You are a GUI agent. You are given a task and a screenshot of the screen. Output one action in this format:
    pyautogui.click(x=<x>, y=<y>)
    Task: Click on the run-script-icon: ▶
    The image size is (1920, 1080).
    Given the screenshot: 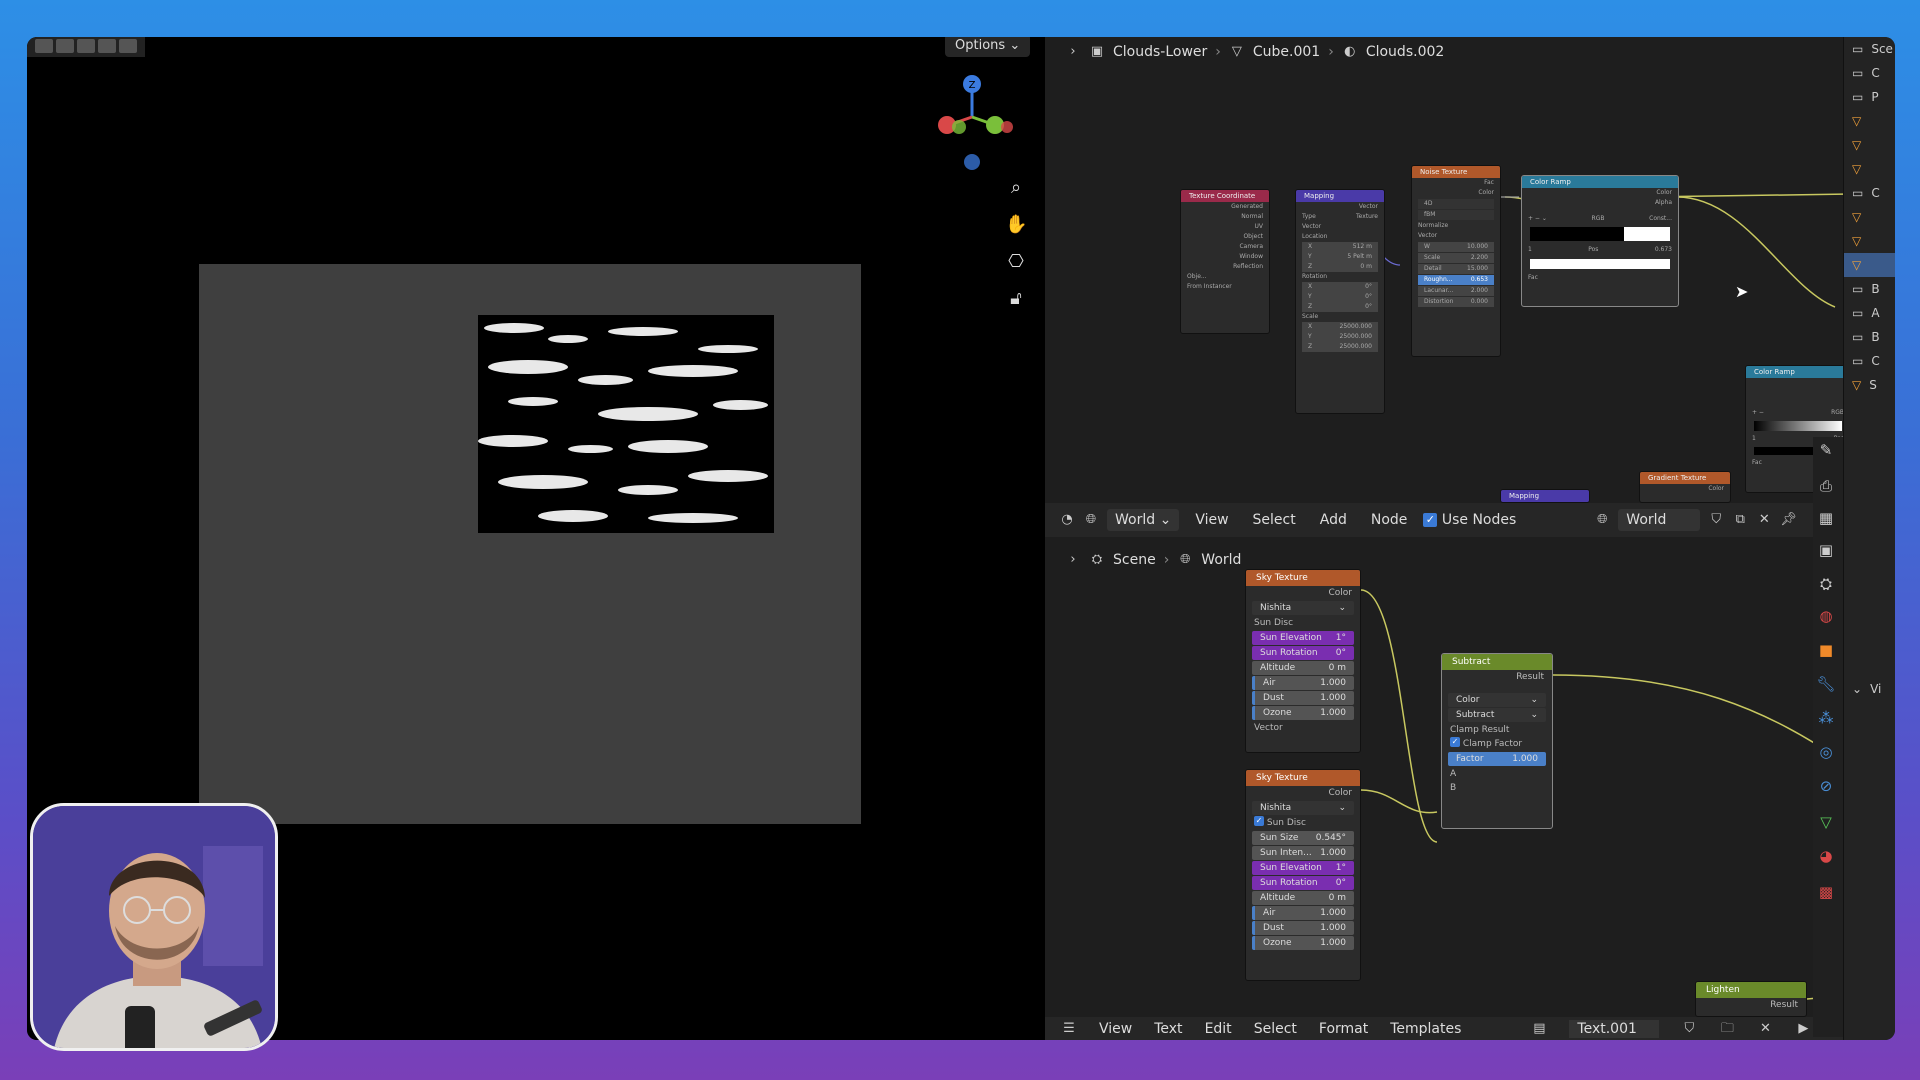 What is the action you would take?
    pyautogui.click(x=1803, y=1029)
    